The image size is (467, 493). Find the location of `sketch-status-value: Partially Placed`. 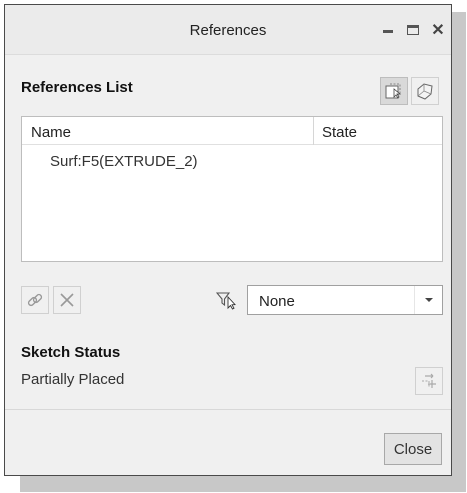

sketch-status-value: Partially Placed is located at coordinates (73, 379).